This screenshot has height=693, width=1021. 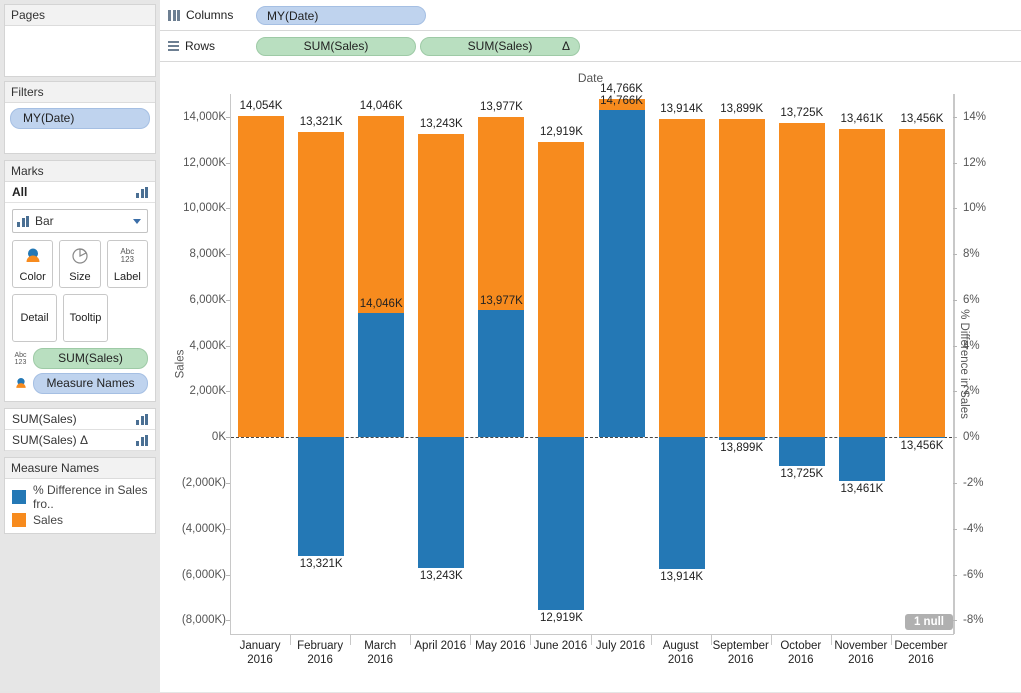 What do you see at coordinates (741, 653) in the screenshot?
I see `x-axis-tick-label: September 2016` at bounding box center [741, 653].